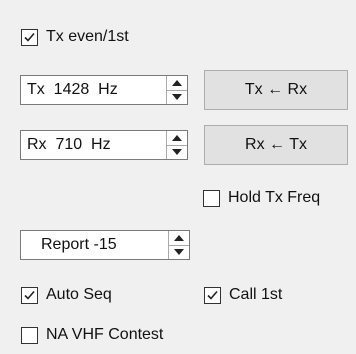 The width and height of the screenshot is (356, 354). What do you see at coordinates (65, 244) in the screenshot?
I see `report-prefix: Report` at bounding box center [65, 244].